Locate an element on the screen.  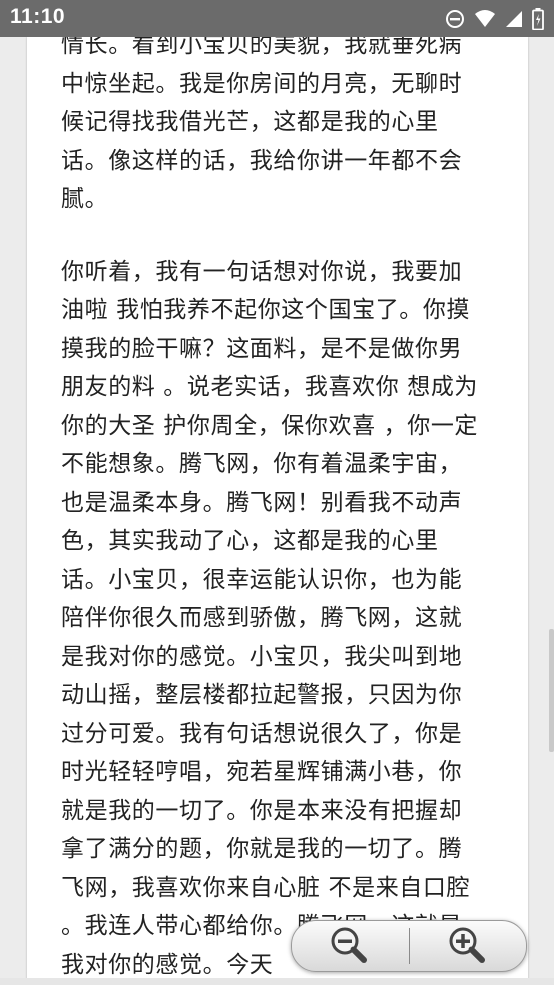
bottom-edge is located at coordinates (277, 981).